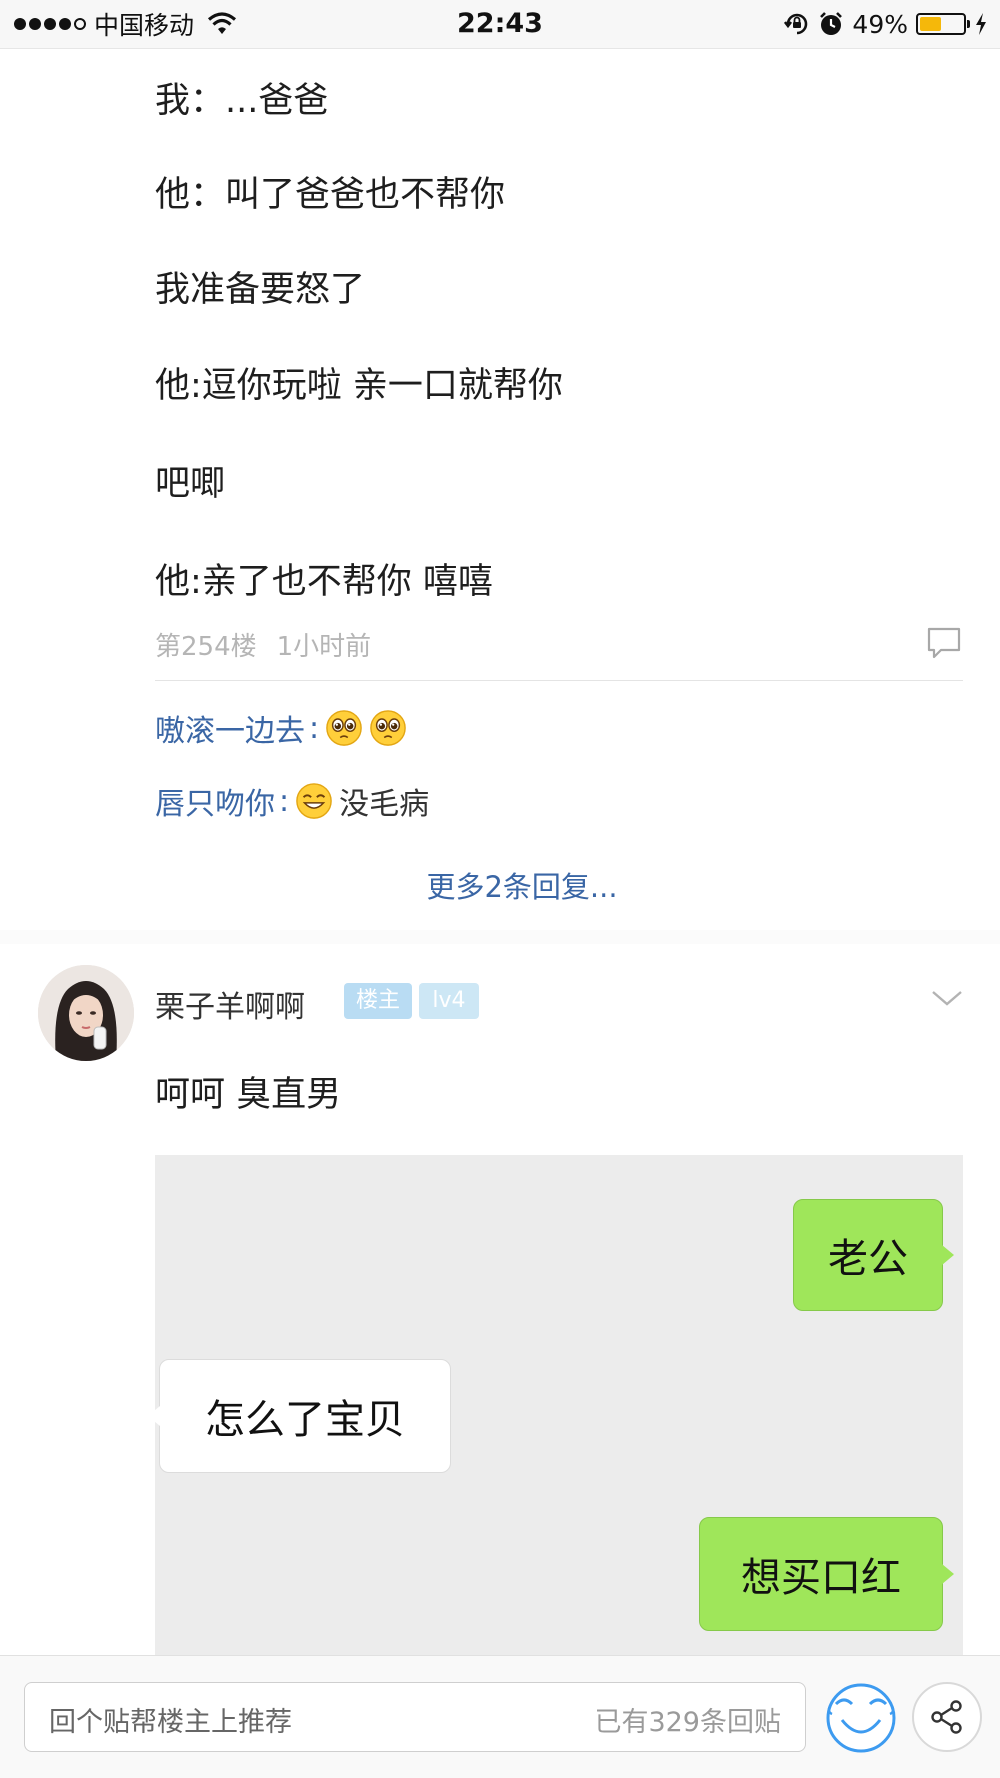 This screenshot has height=1778, width=1000. Describe the element at coordinates (943, 24) in the screenshot. I see `battery-icon` at that location.